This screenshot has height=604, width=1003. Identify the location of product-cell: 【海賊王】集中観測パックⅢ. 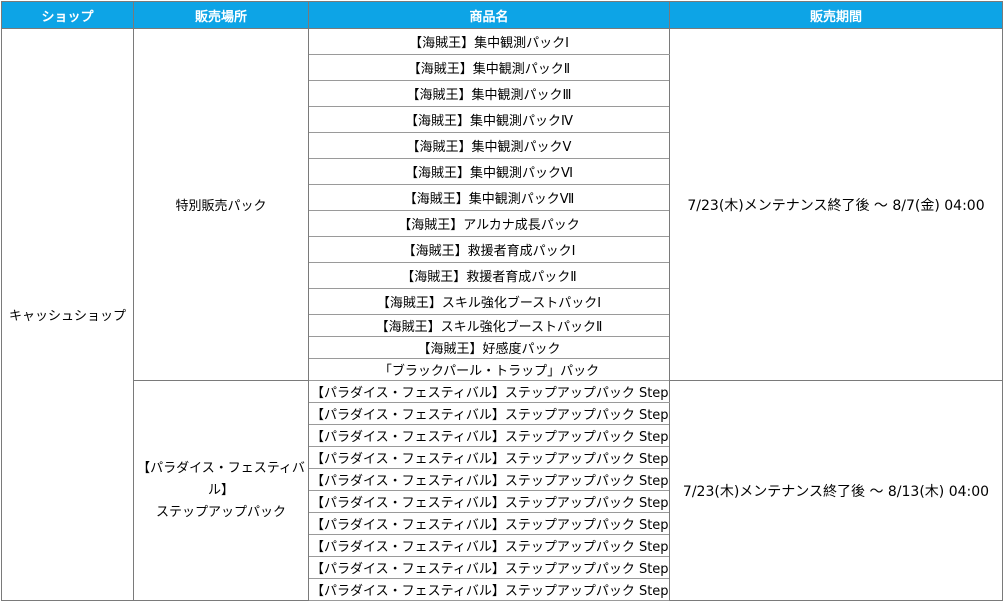
(489, 93).